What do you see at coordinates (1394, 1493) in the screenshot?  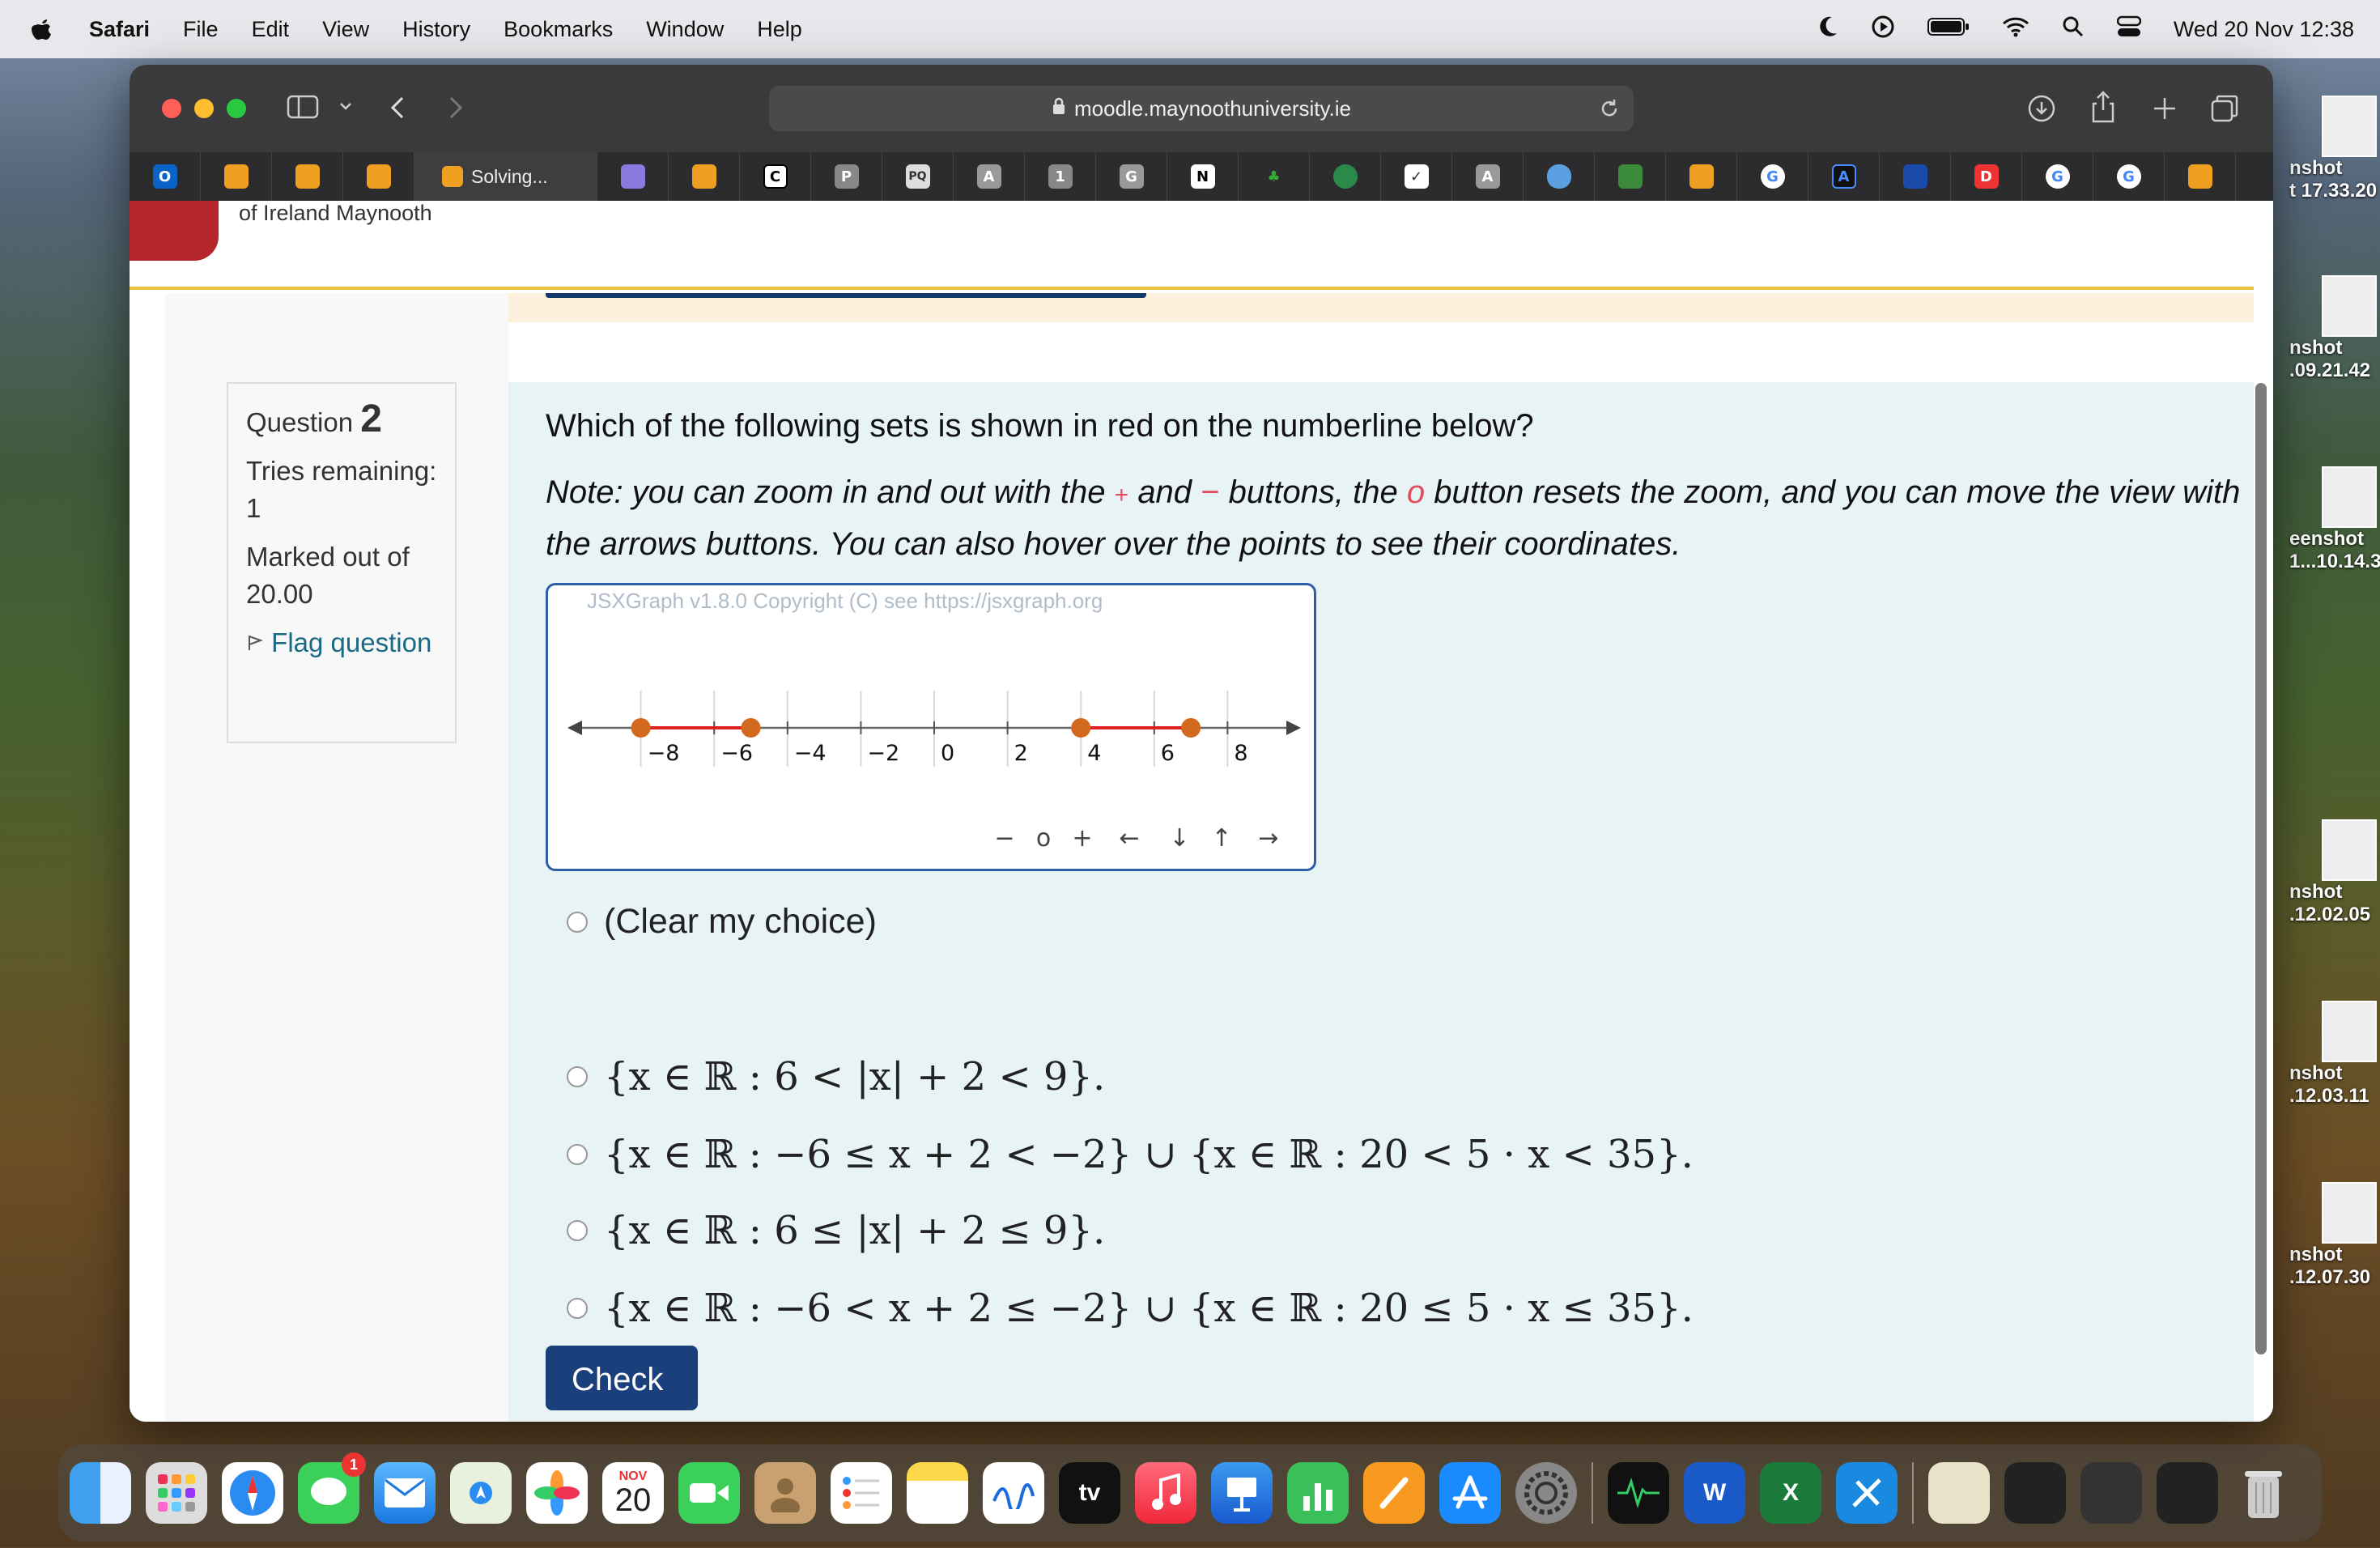 I see `pages-icon` at bounding box center [1394, 1493].